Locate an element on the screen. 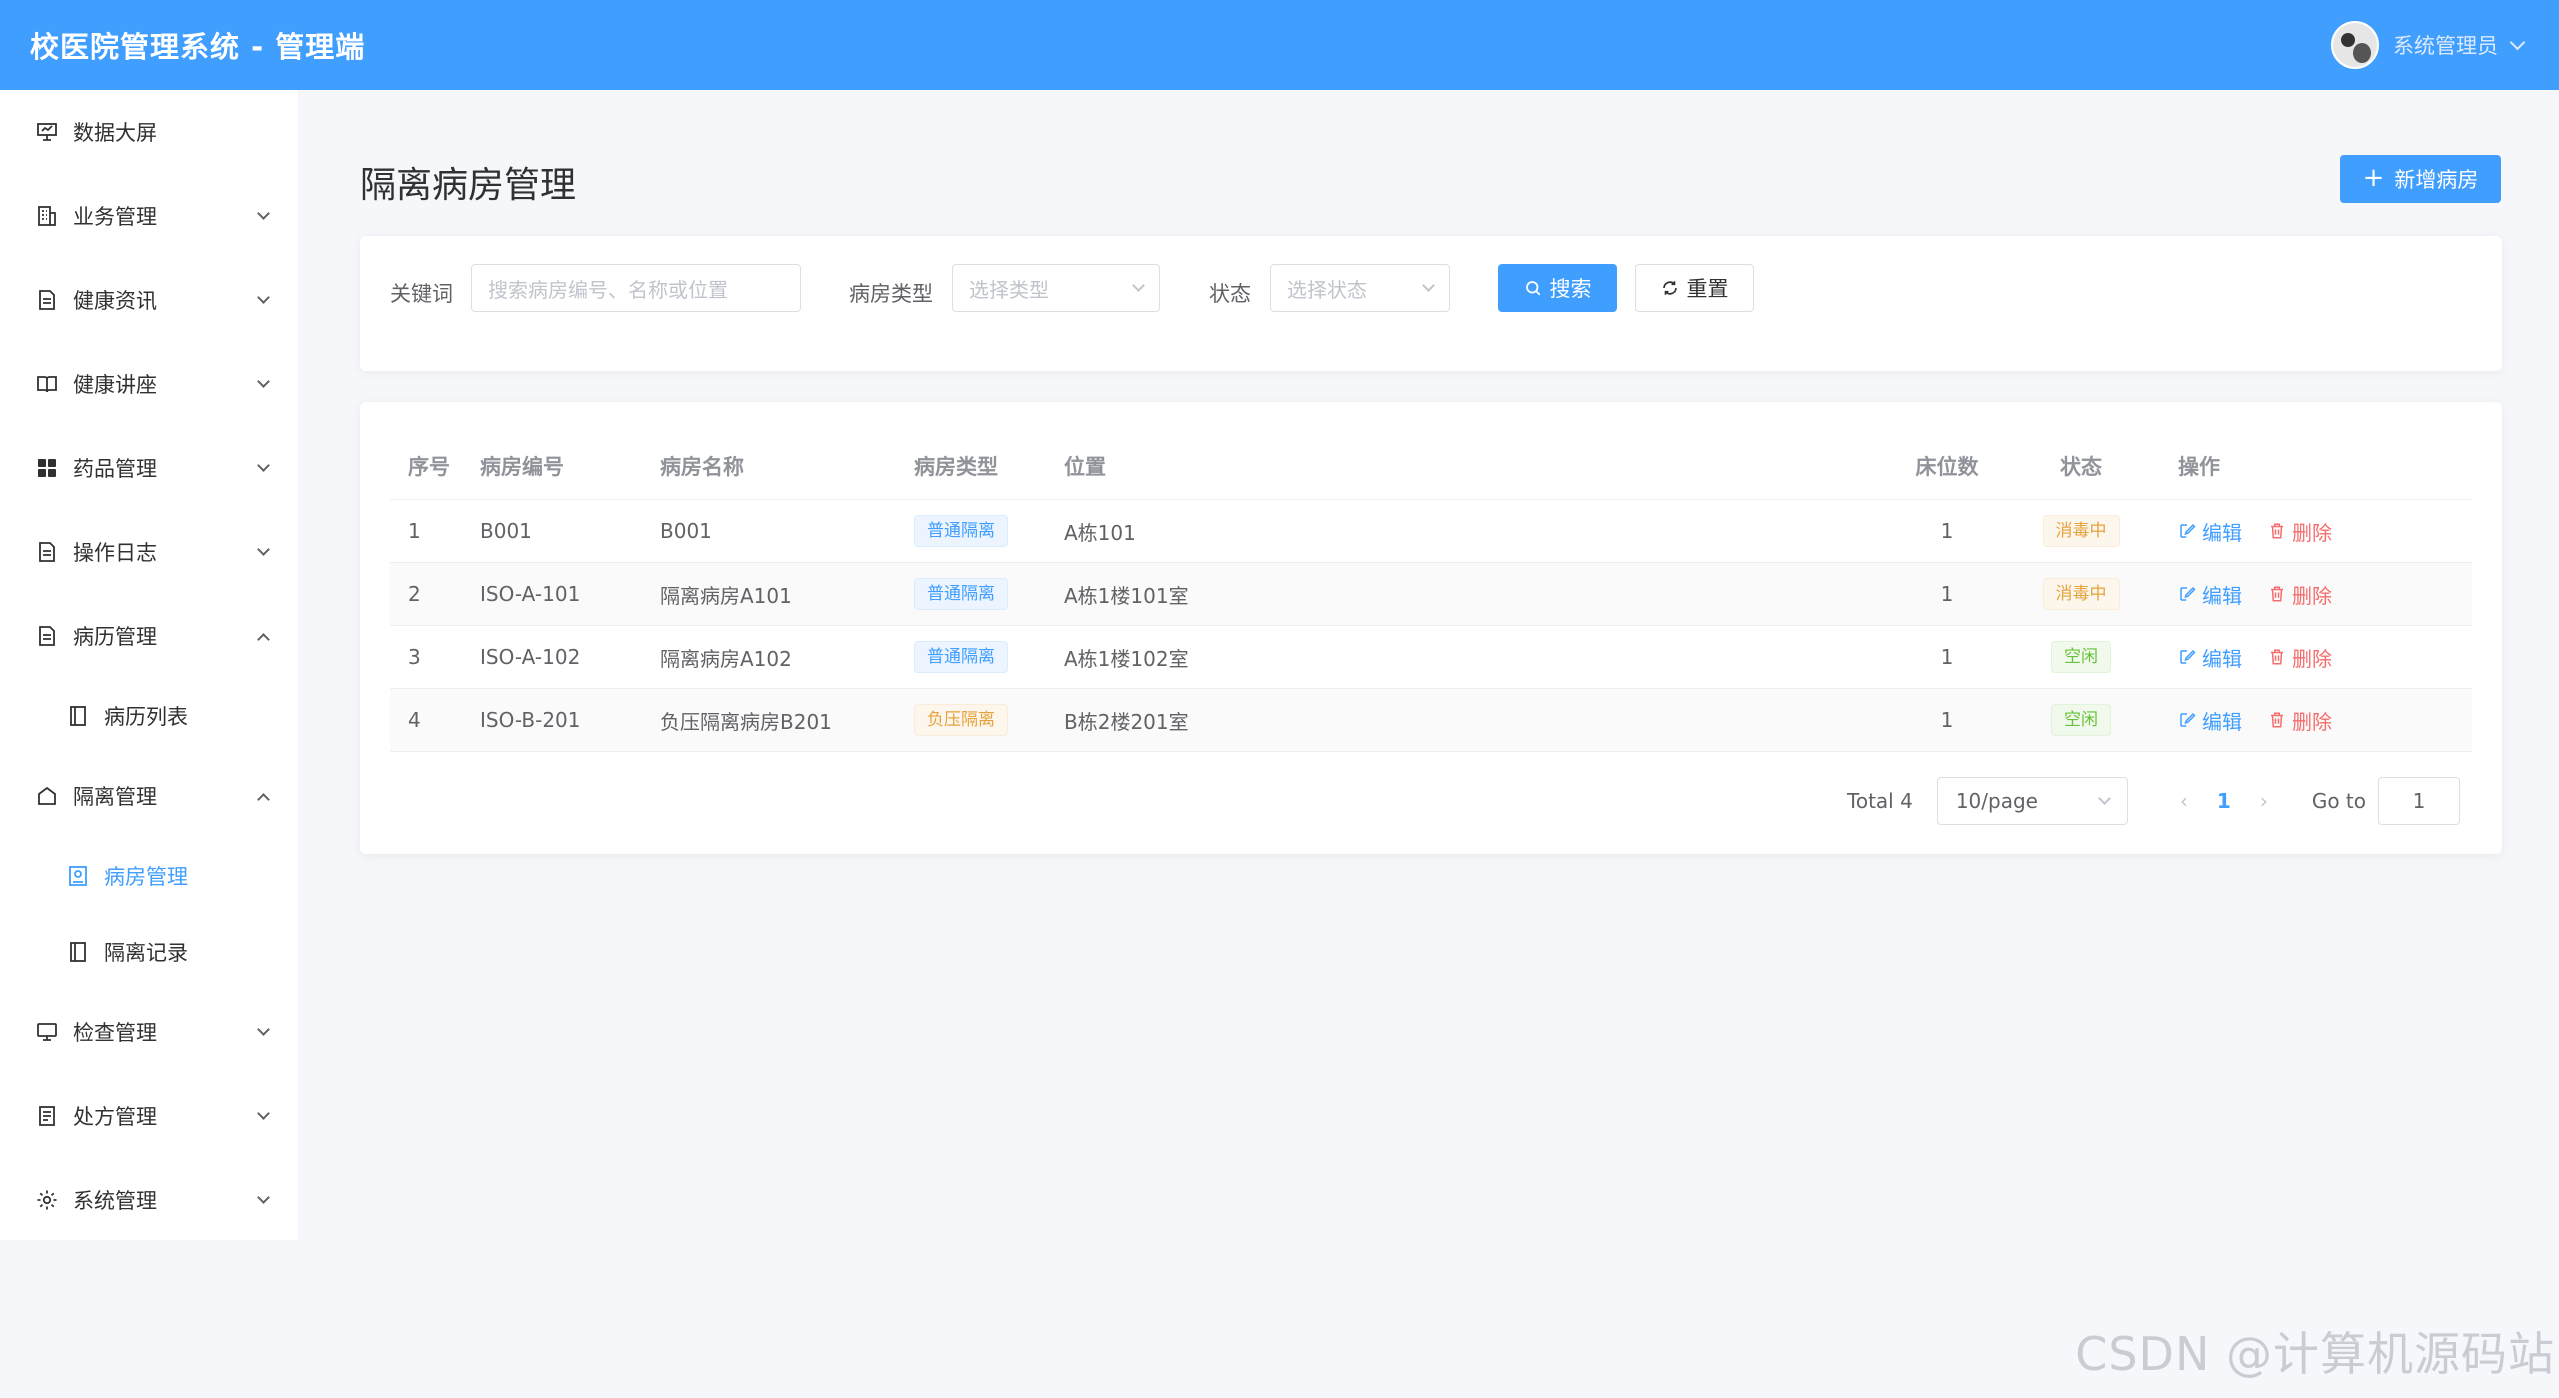 The image size is (2559, 1398). goto-page-input: 1 is located at coordinates (2419, 801).